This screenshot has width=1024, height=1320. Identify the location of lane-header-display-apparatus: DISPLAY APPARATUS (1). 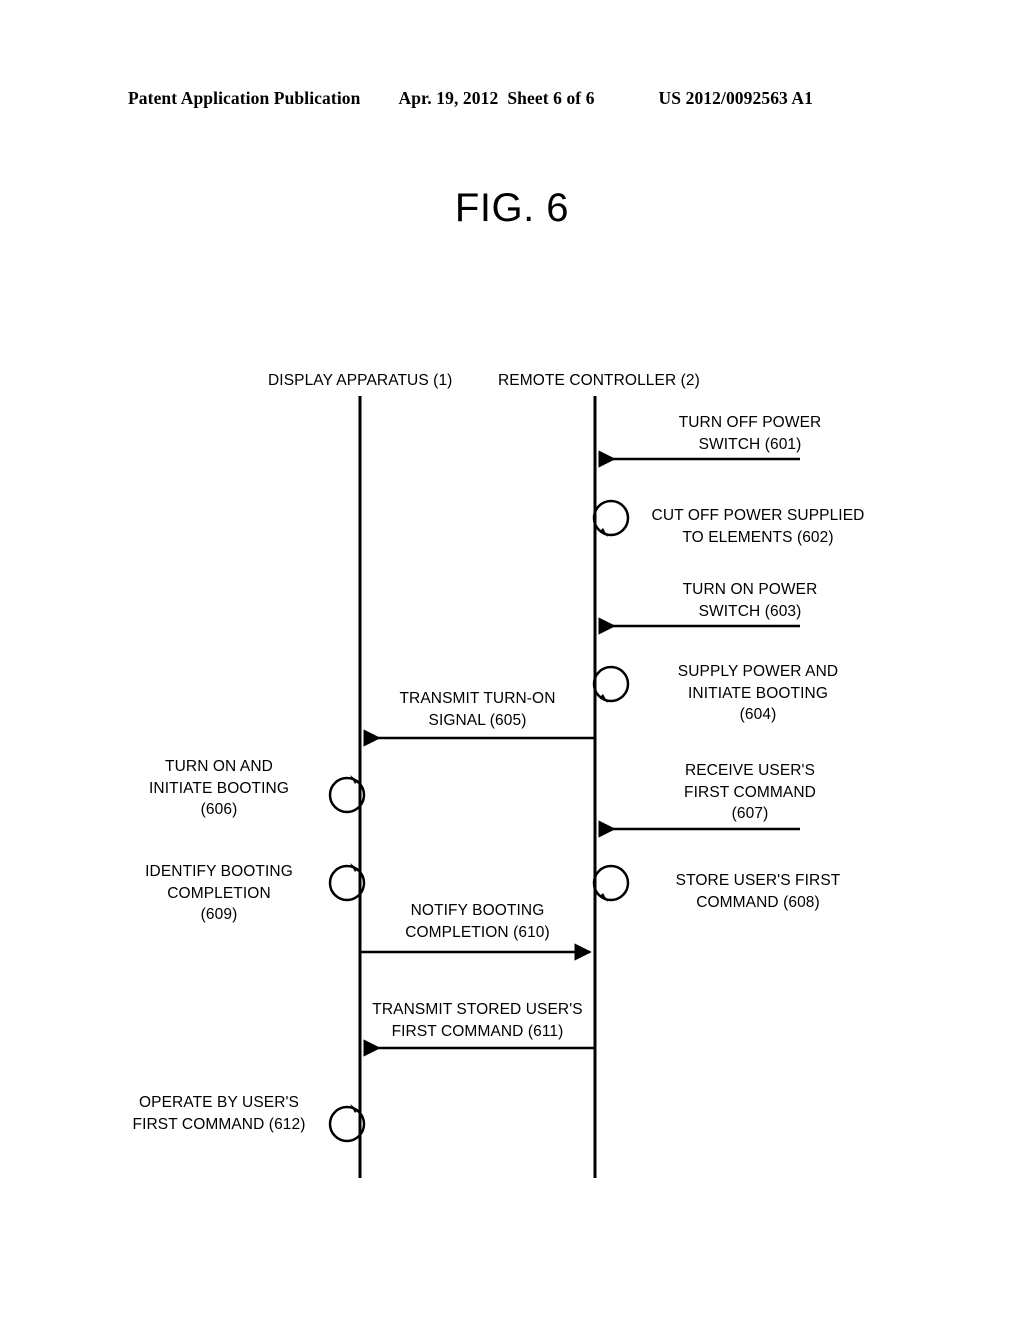
(360, 380).